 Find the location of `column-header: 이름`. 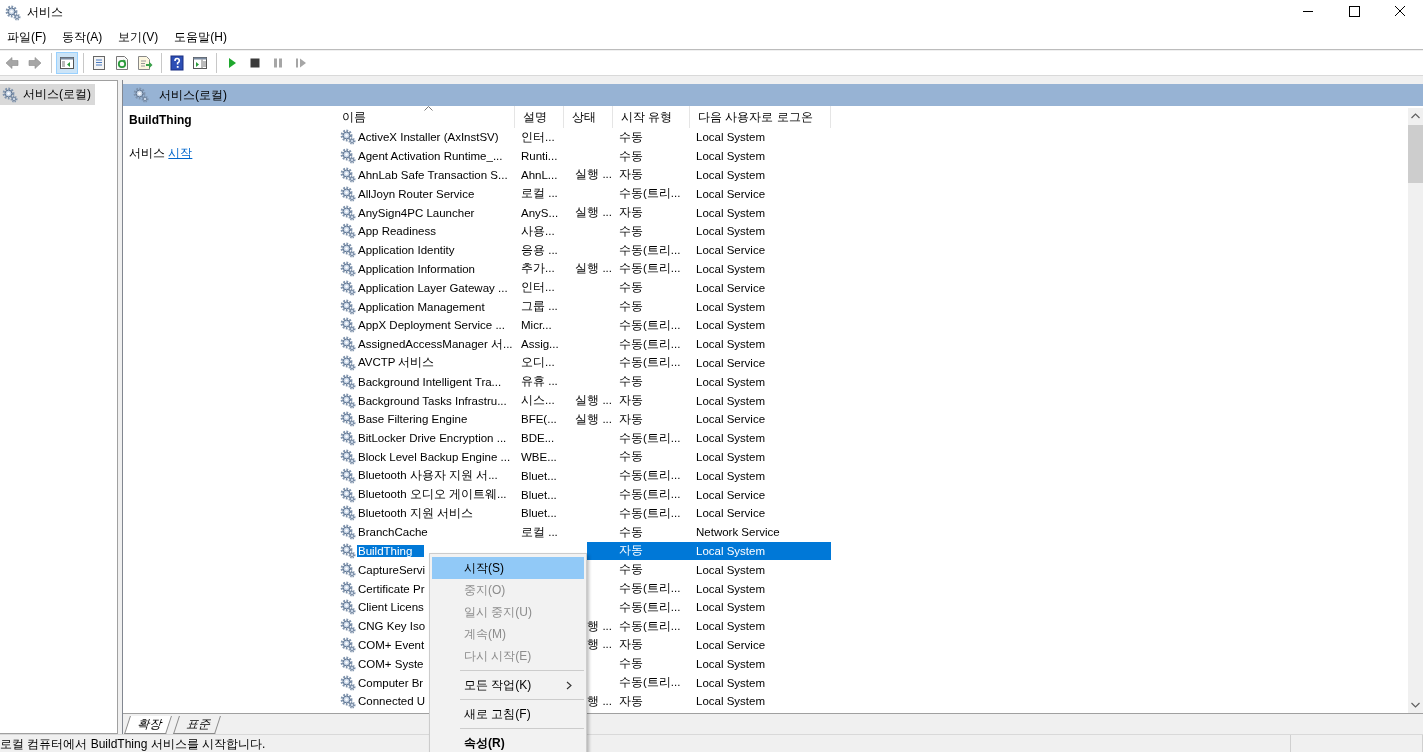

column-header: 이름 is located at coordinates (424, 117).